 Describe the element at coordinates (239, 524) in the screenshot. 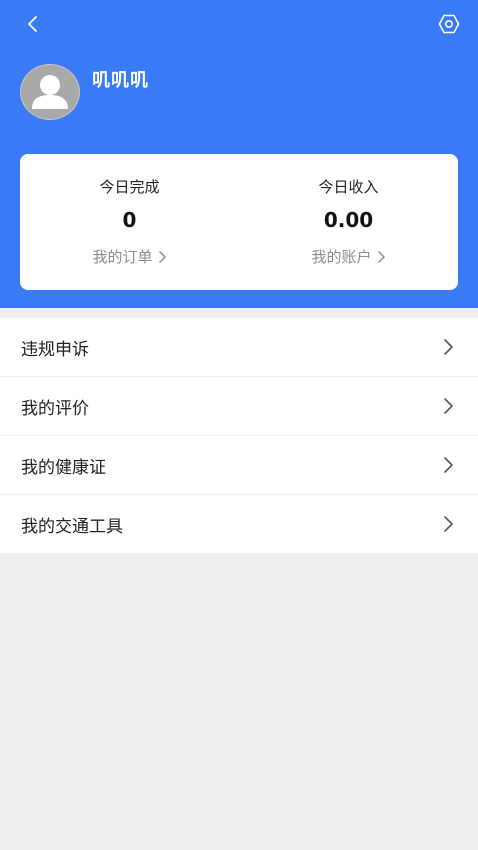

I see `menu-item-vehicle: 我的交通工具` at that location.